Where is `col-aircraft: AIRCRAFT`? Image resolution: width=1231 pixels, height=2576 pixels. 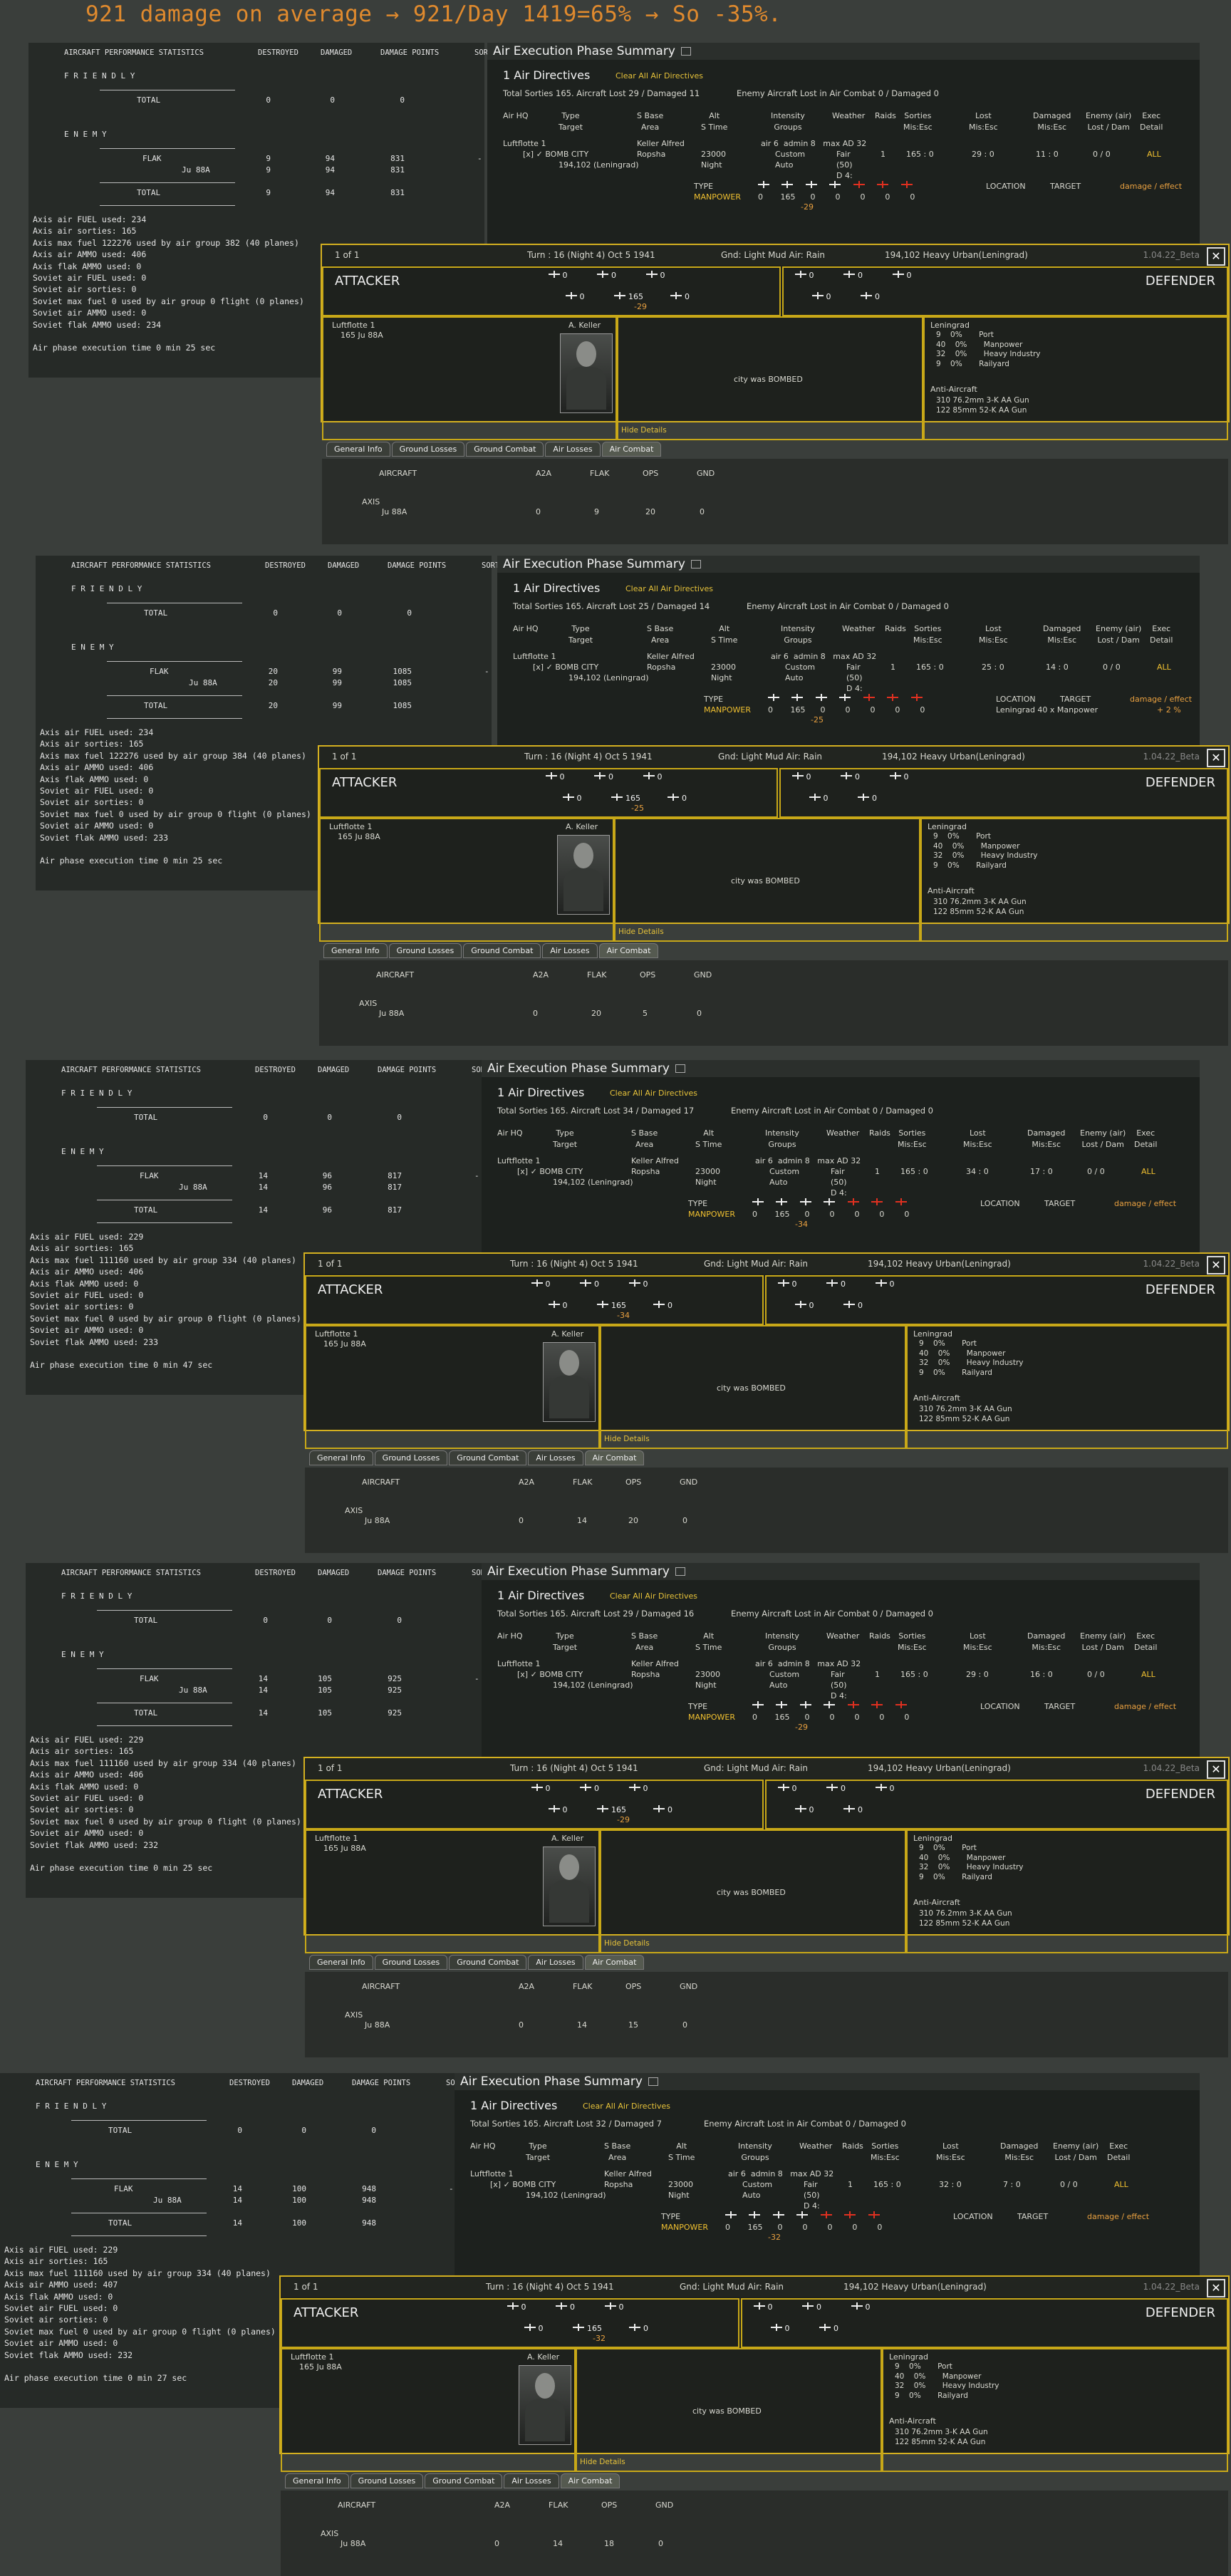 col-aircraft: AIRCRAFT is located at coordinates (381, 1482).